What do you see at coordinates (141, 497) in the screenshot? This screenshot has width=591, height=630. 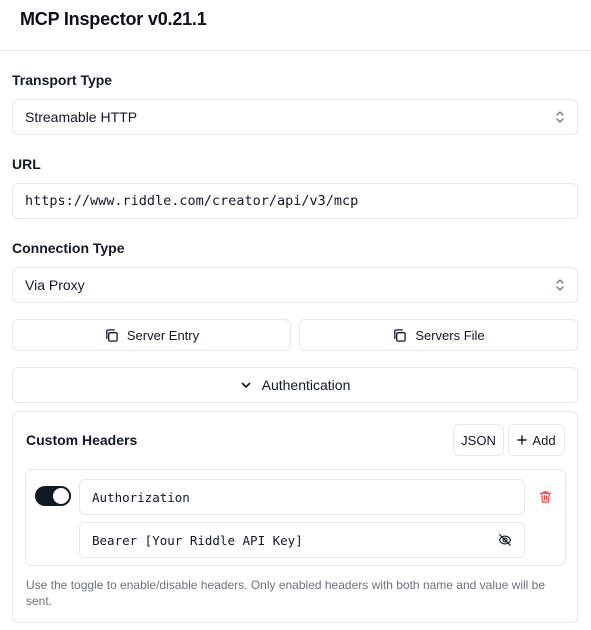 I see `header-name-value: Authorization` at bounding box center [141, 497].